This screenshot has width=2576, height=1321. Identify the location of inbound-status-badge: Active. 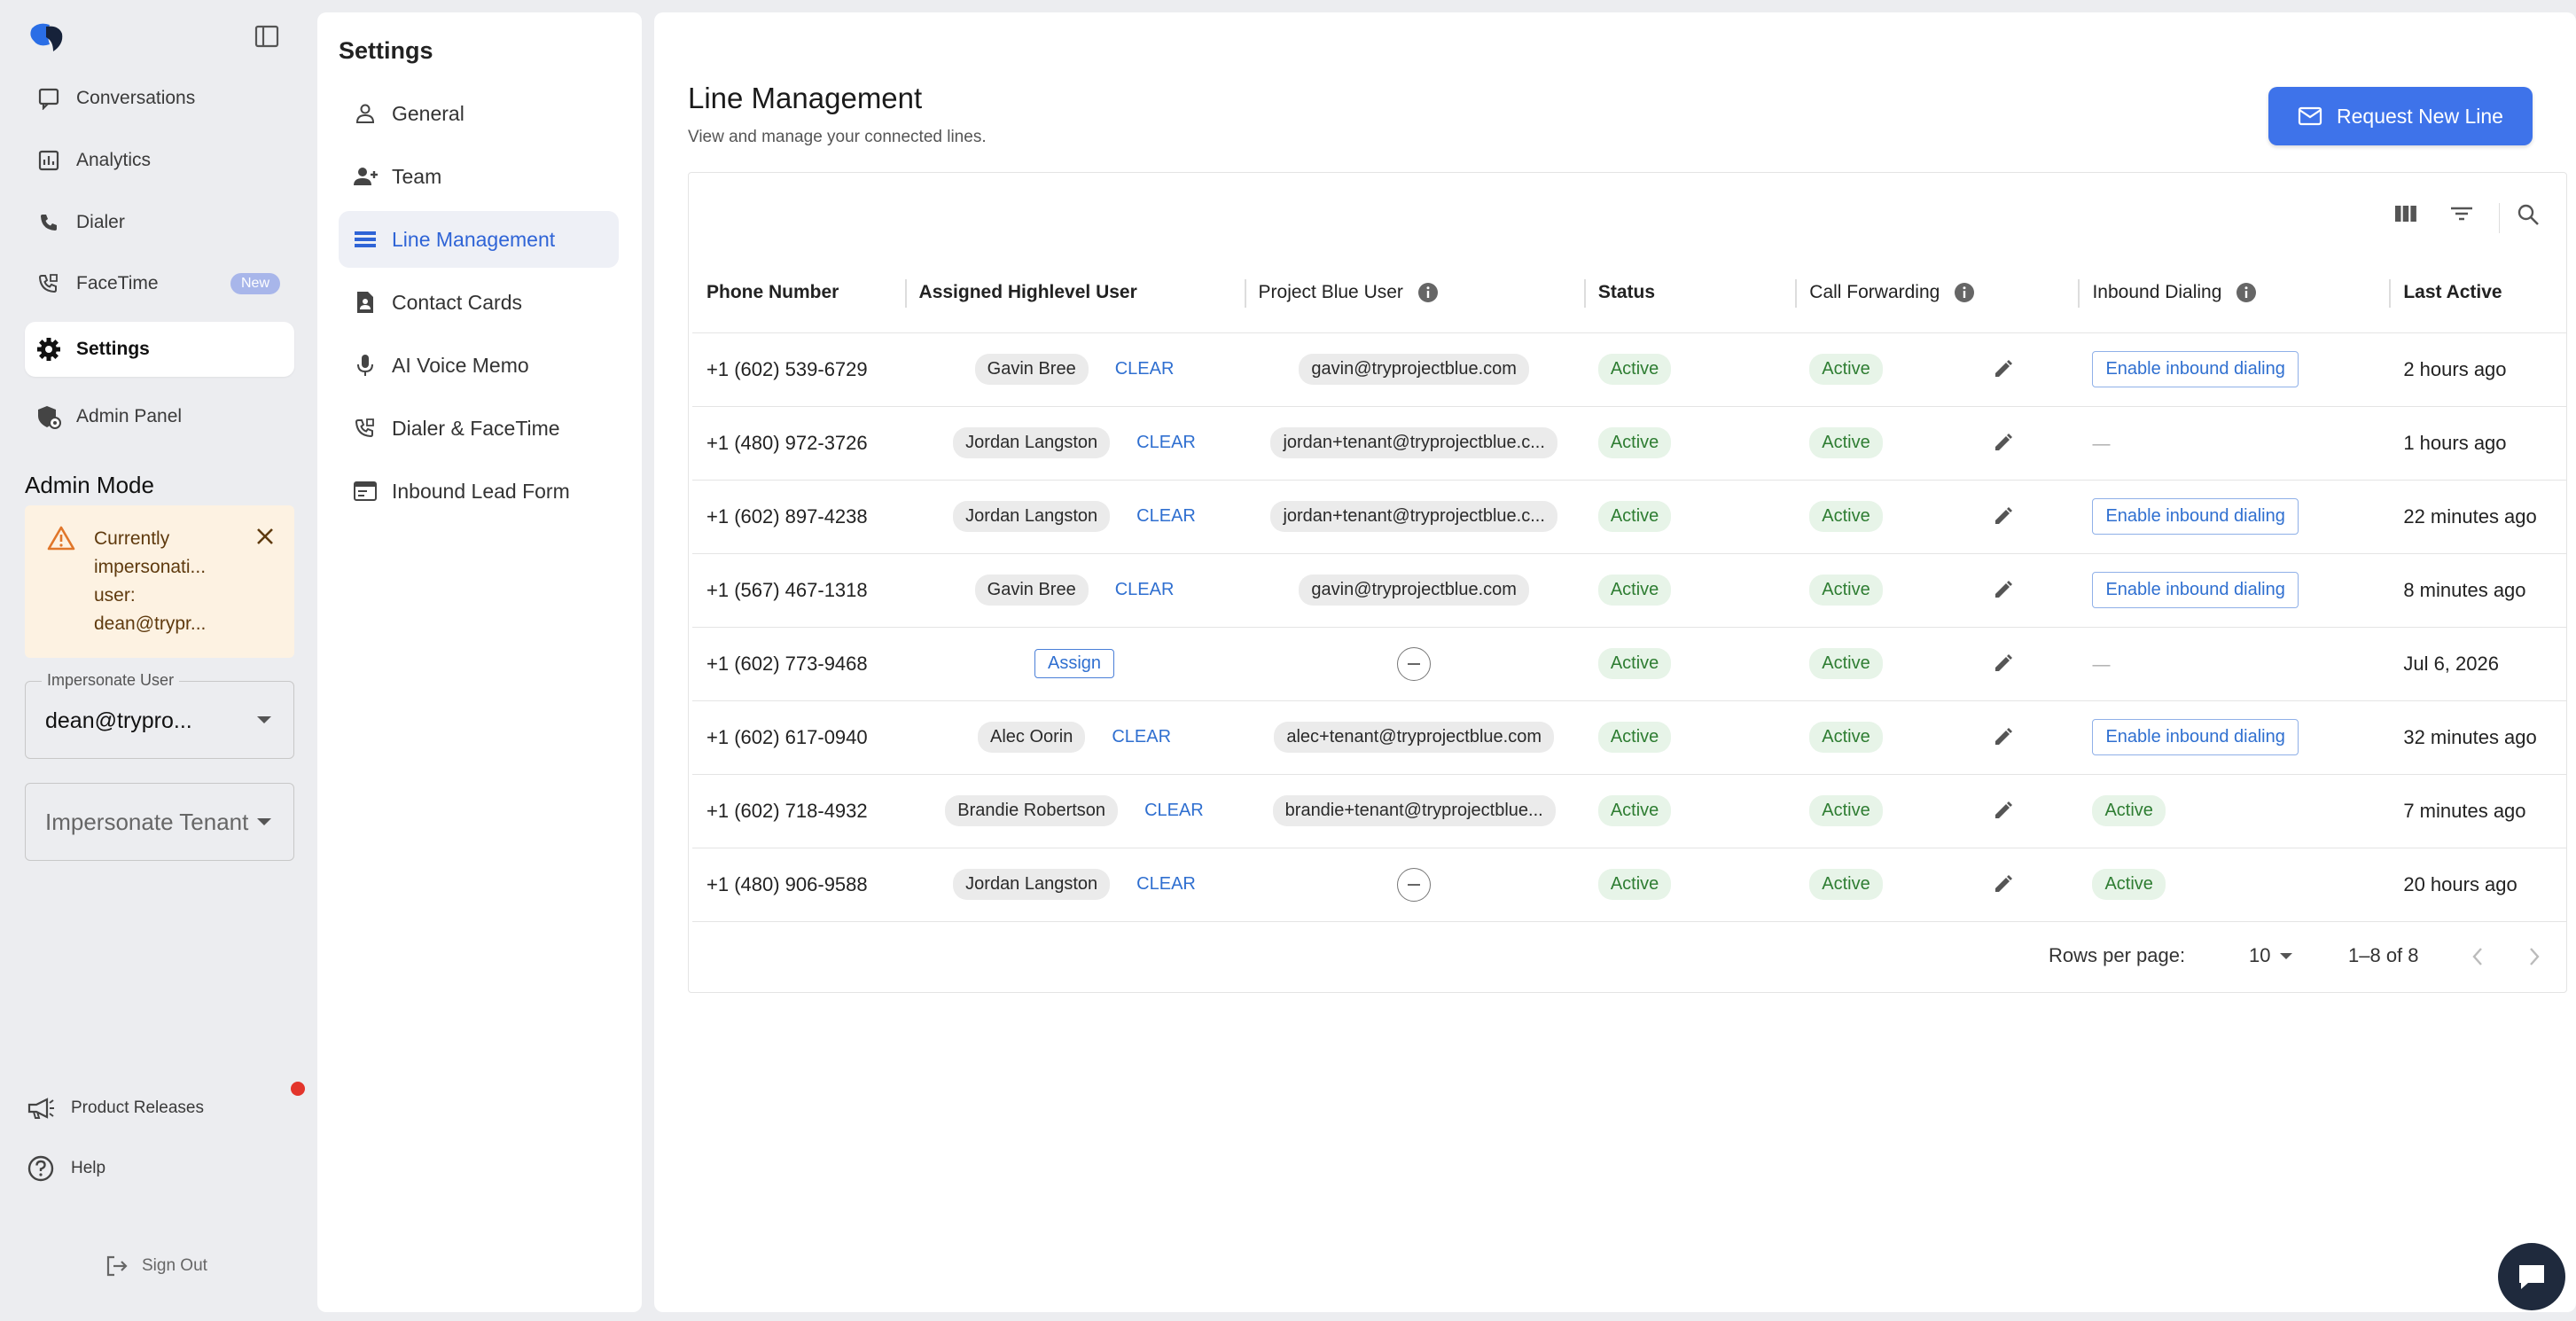
(2129, 810).